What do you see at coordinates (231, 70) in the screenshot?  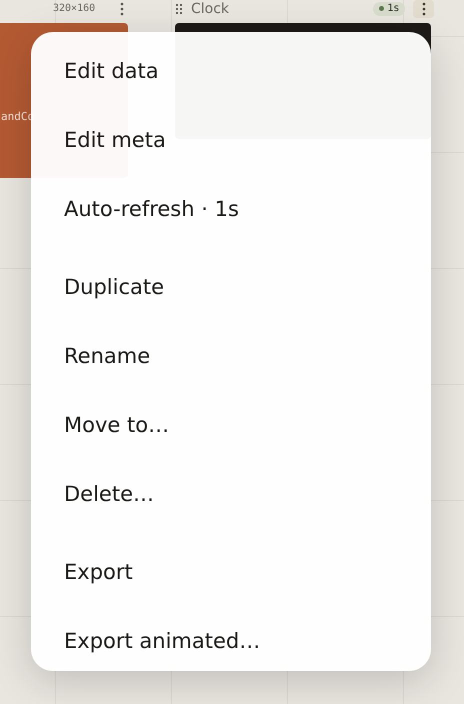 I see `menu-item: Edit data` at bounding box center [231, 70].